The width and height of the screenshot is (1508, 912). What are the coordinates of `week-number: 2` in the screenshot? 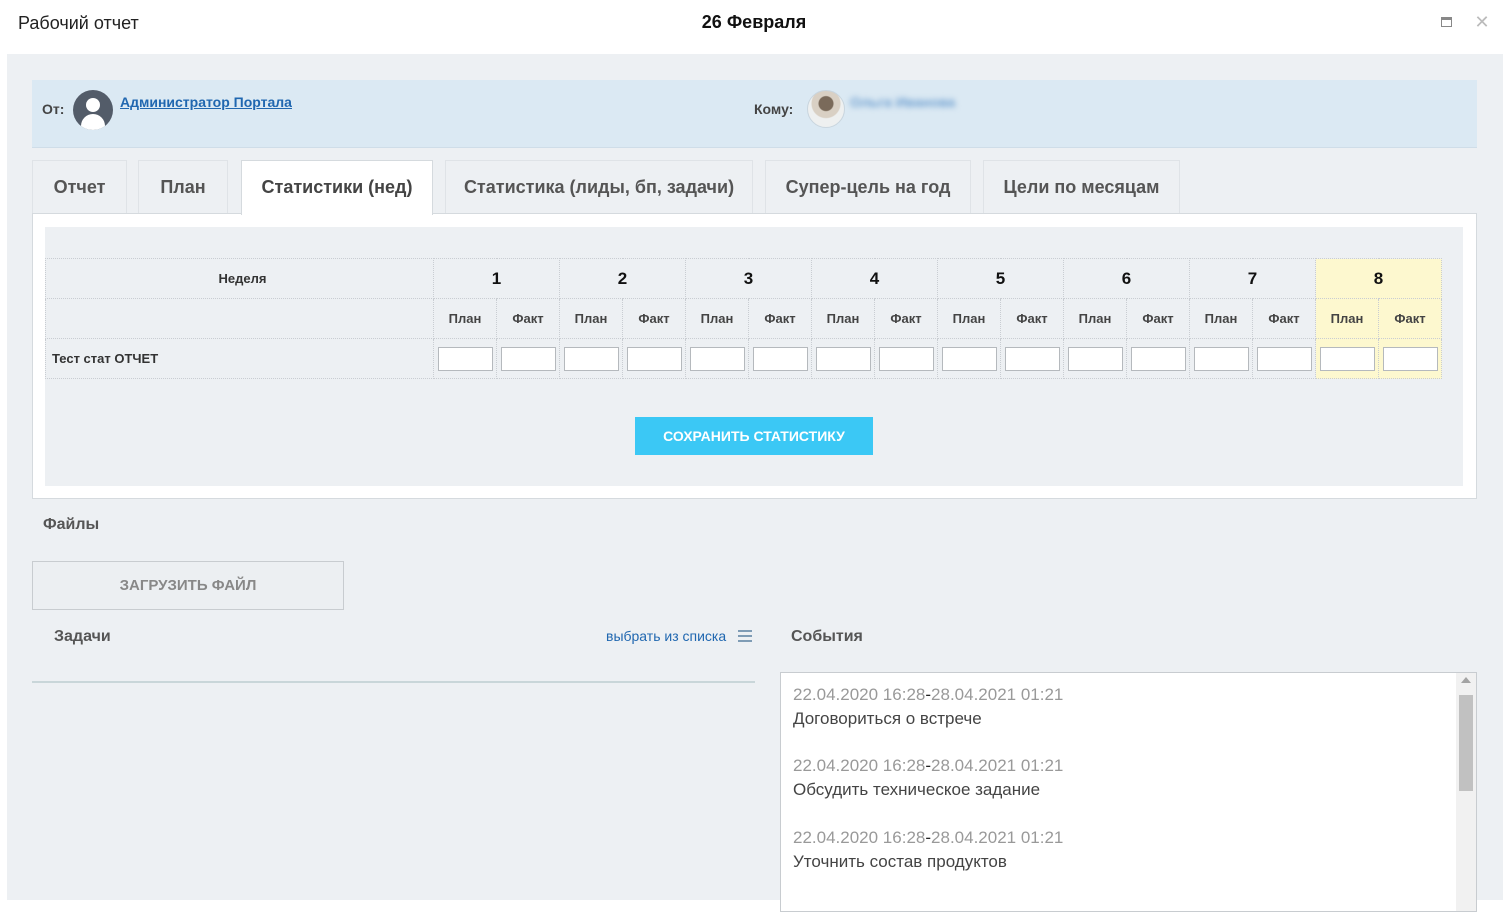 It's located at (622, 278).